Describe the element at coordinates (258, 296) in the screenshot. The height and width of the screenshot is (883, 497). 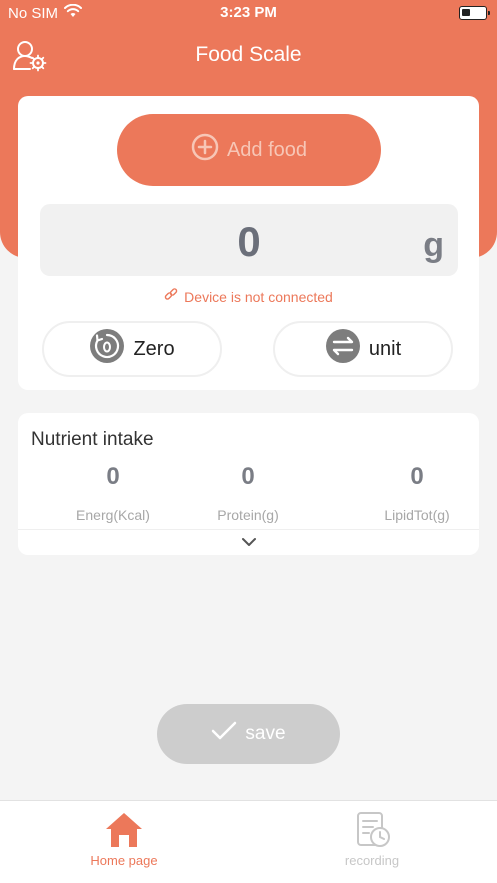
I see `device-status-text: Device is not connected` at that location.